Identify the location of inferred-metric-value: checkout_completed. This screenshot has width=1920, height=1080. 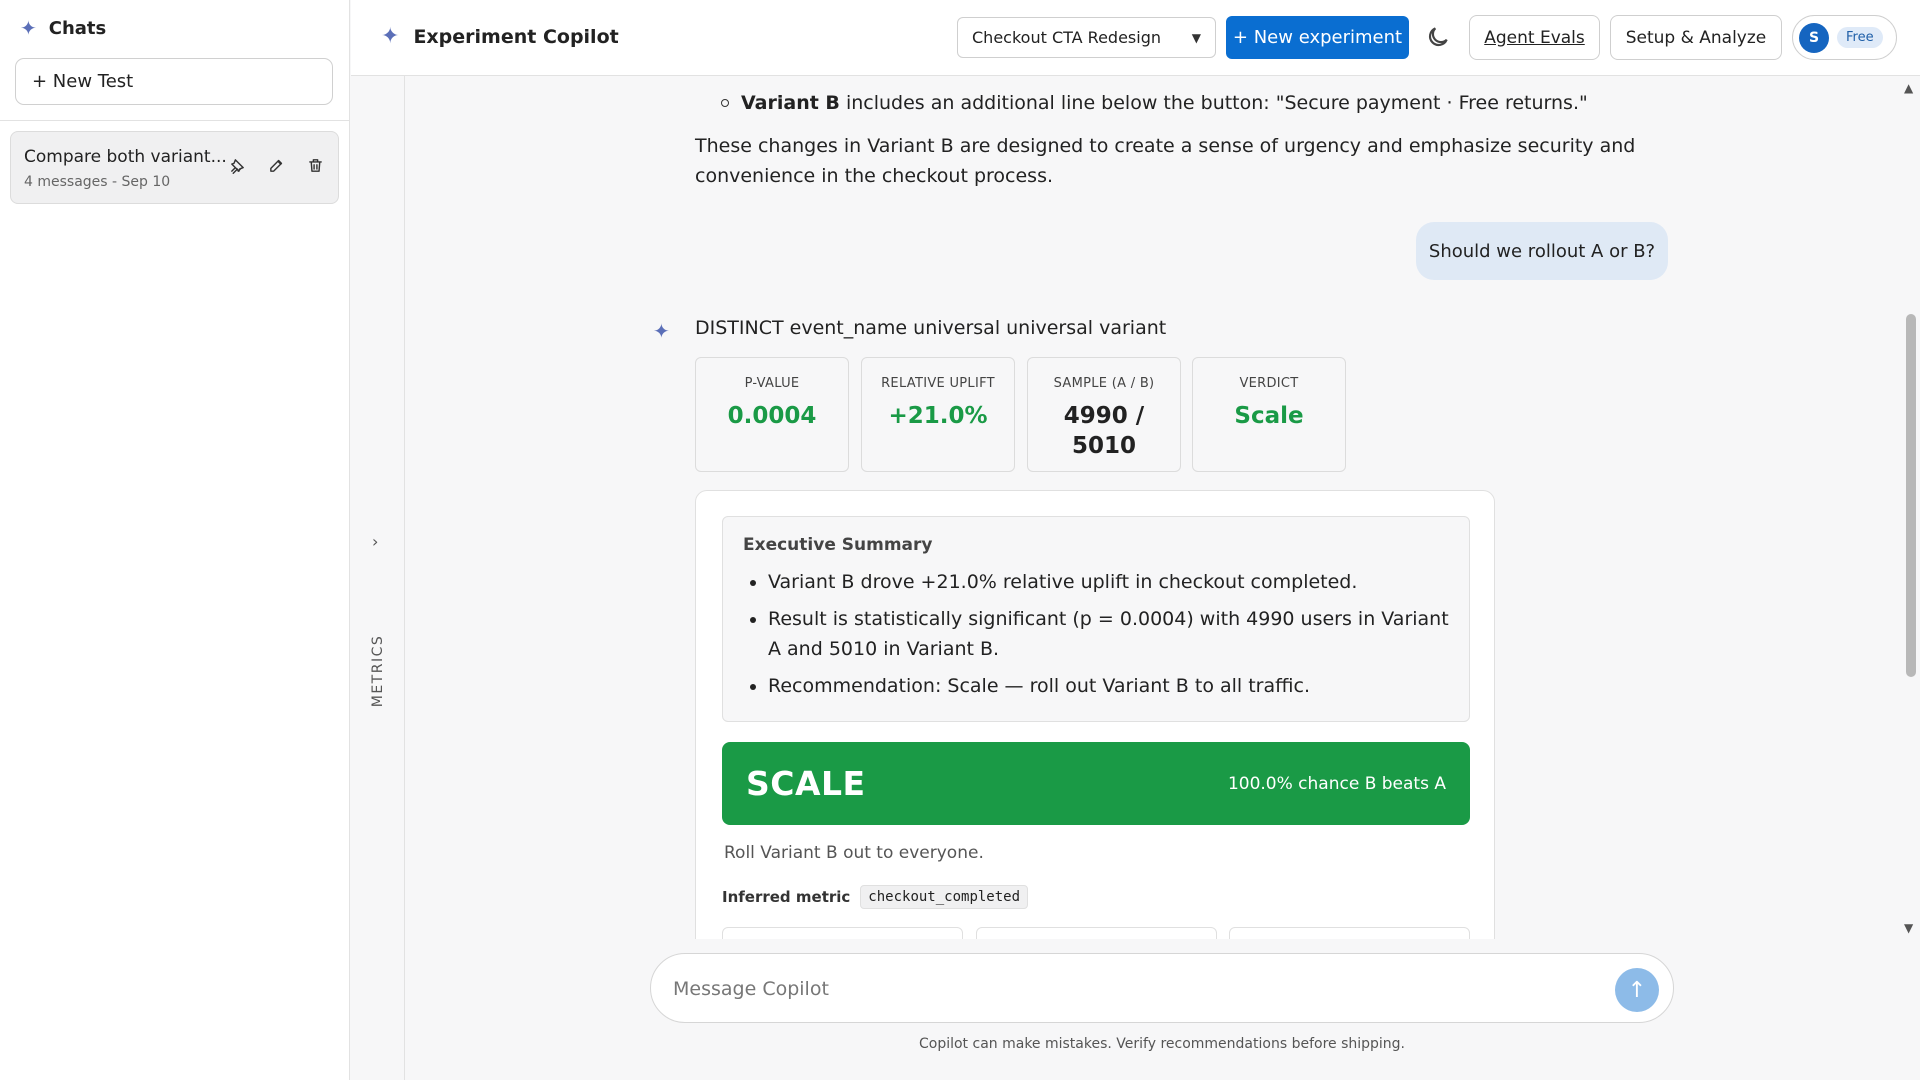
(944, 897).